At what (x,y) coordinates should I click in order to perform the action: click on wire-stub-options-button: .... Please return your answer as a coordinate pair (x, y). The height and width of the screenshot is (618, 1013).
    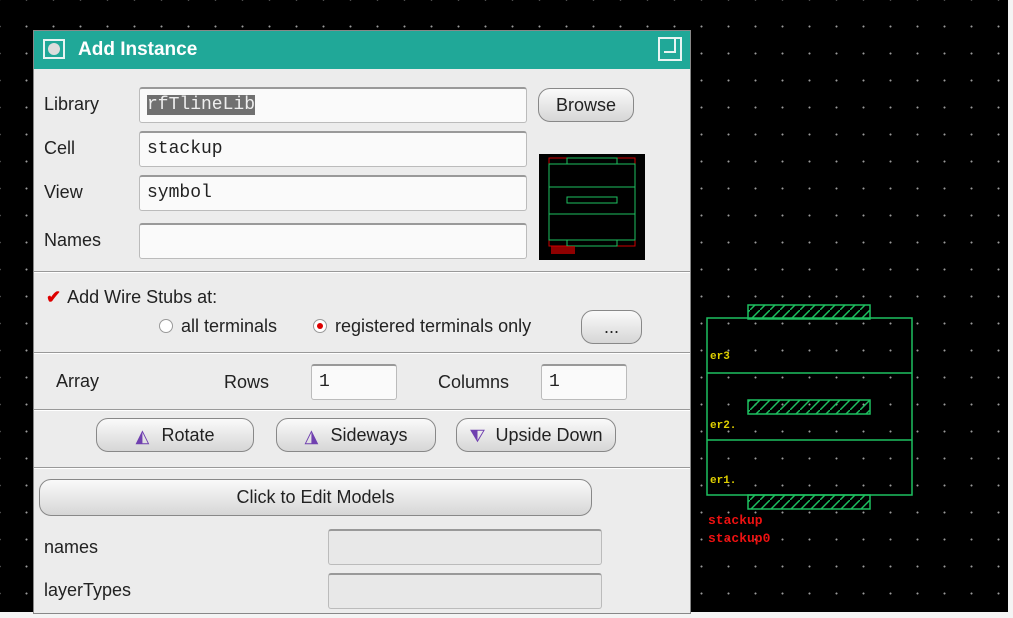
    Looking at the image, I should click on (611, 327).